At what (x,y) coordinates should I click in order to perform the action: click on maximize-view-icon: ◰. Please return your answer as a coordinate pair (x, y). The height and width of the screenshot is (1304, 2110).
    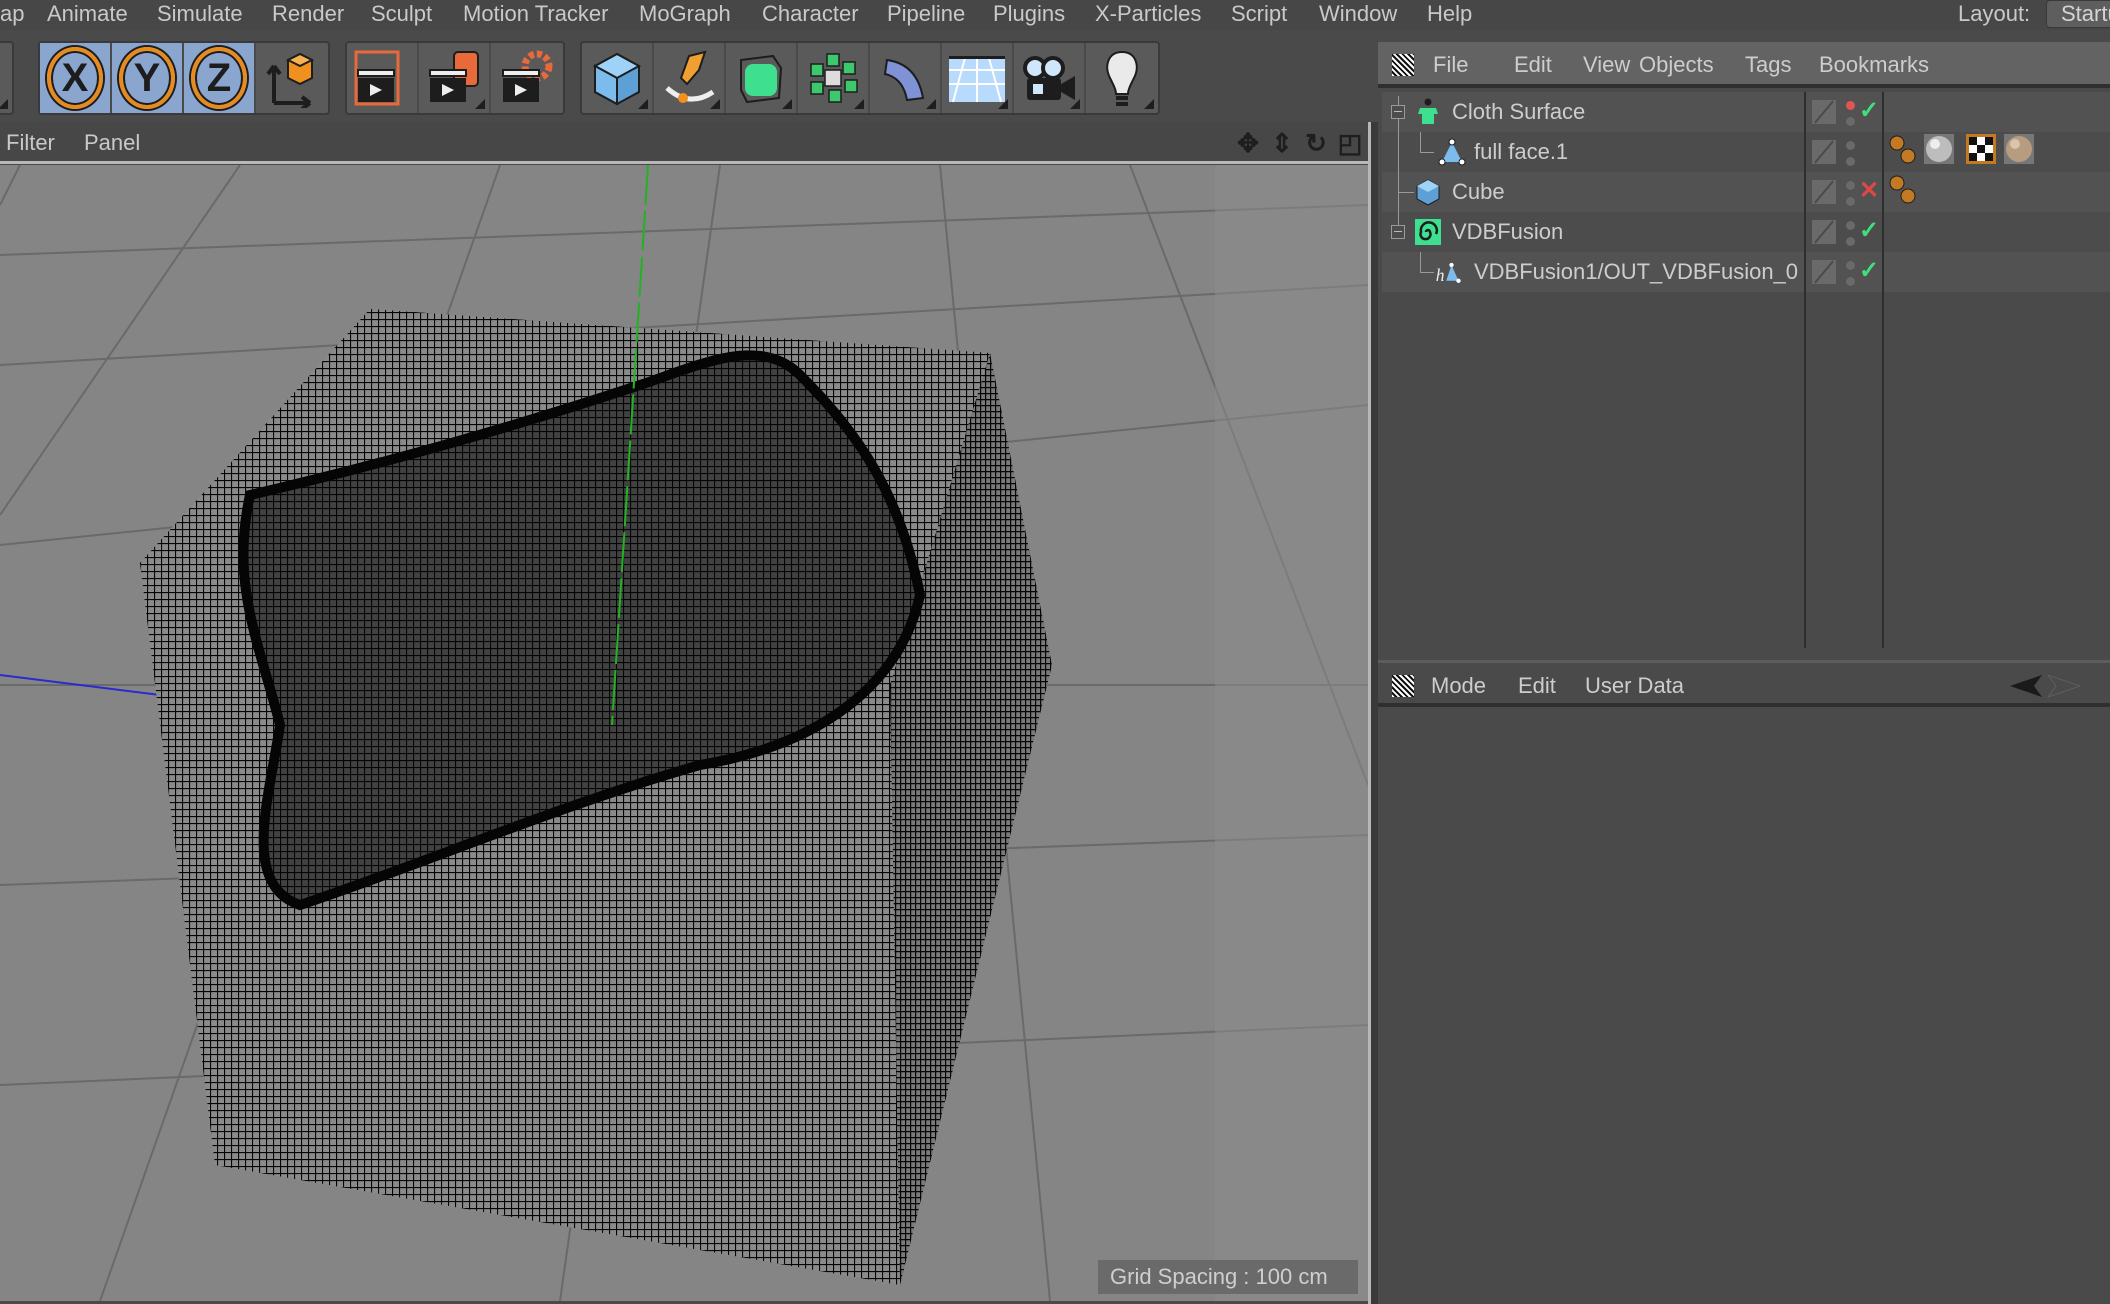
    Looking at the image, I should click on (1350, 143).